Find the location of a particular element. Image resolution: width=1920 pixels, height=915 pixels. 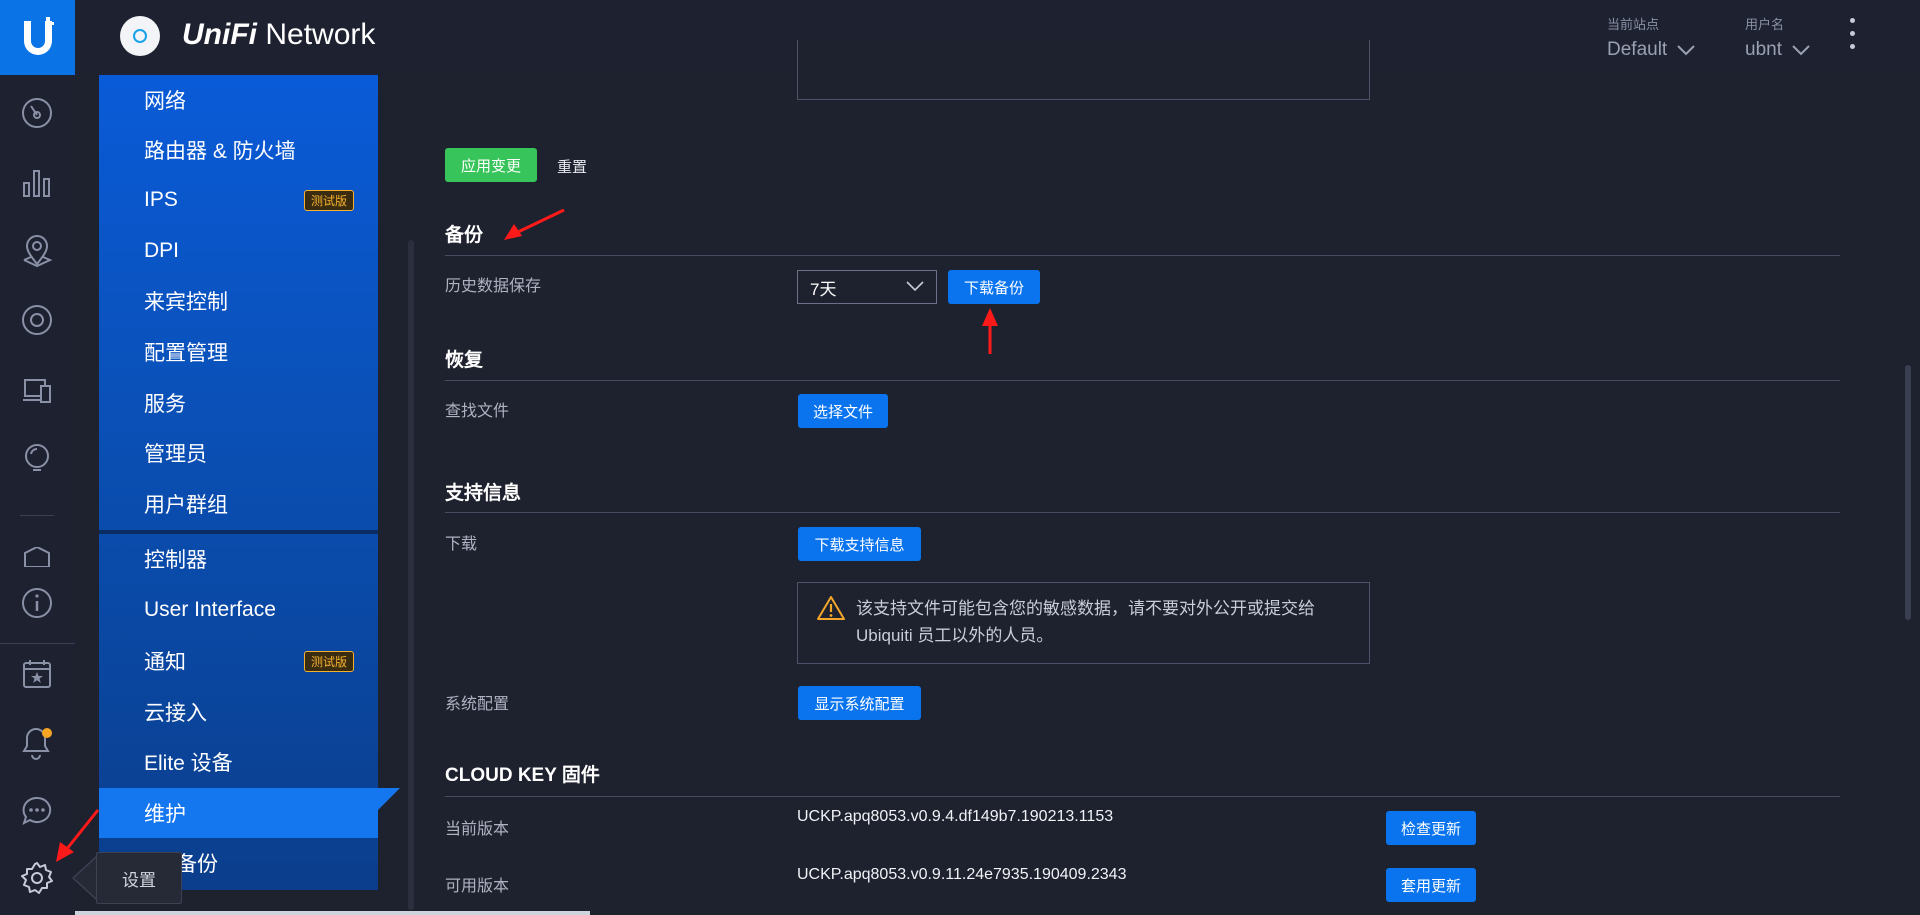

show-system-config-button: 显示系统配置 is located at coordinates (859, 703).